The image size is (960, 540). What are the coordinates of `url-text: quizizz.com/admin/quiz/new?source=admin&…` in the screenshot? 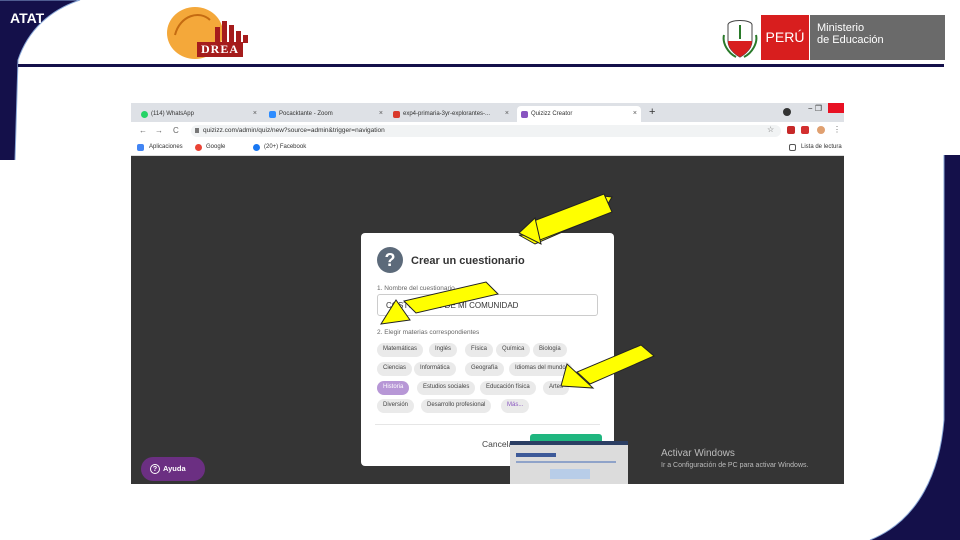 It's located at (294, 130).